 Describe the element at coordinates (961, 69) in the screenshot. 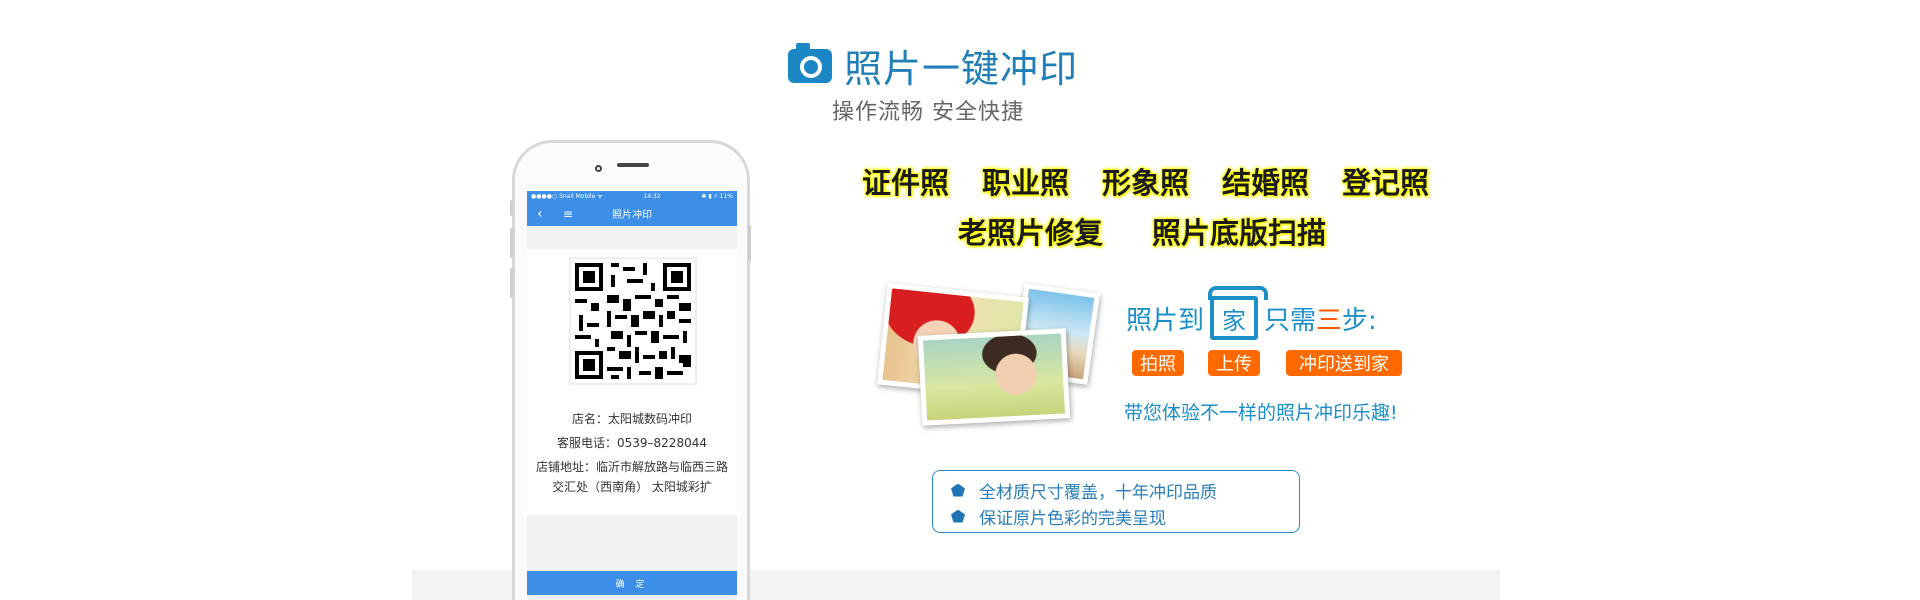

I see `page-title: 照片一键冲印` at that location.